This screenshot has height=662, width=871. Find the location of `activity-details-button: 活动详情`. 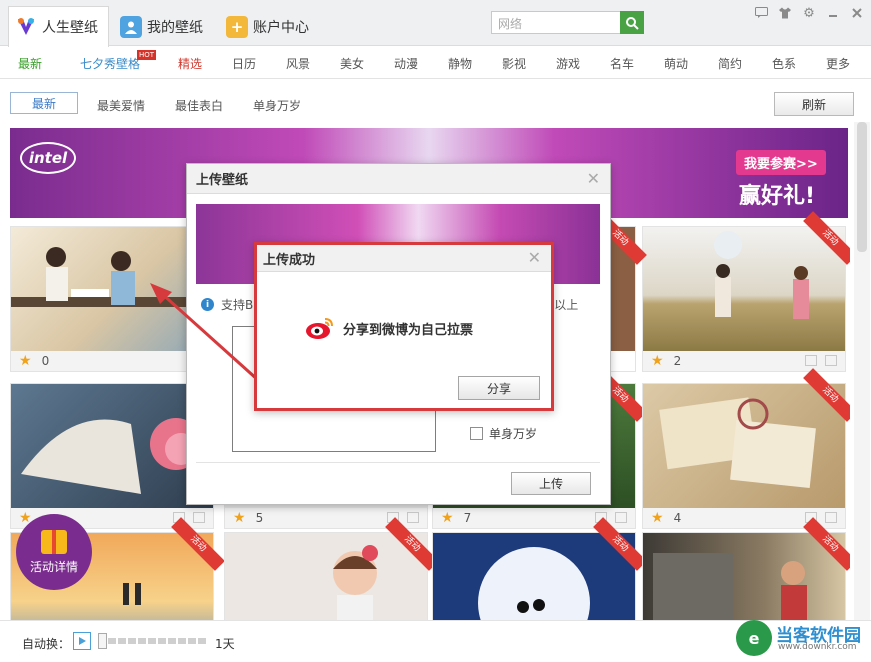

activity-details-button: 活动详情 is located at coordinates (54, 552).